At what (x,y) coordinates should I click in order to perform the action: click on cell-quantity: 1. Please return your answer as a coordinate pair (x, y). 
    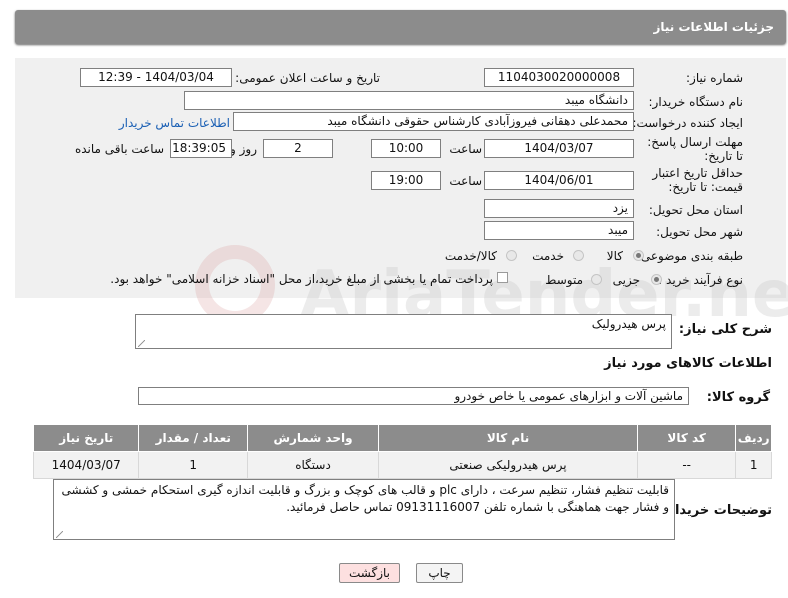
    Looking at the image, I should click on (193, 465).